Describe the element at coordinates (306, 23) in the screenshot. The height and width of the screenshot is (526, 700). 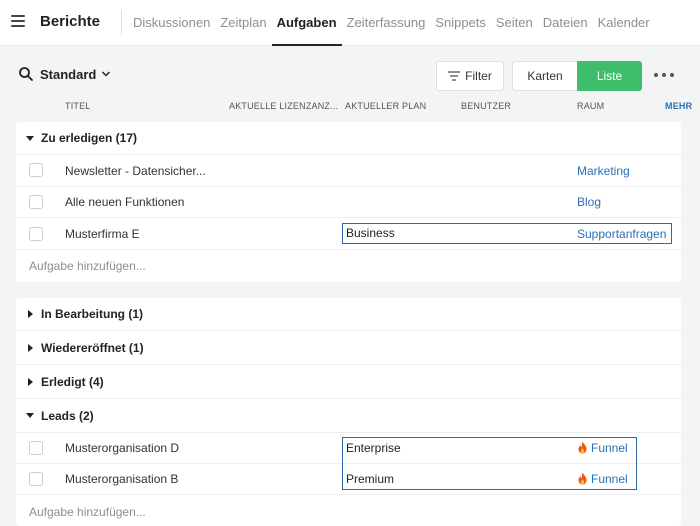
I see `tab-aufgaben: Aufgaben` at that location.